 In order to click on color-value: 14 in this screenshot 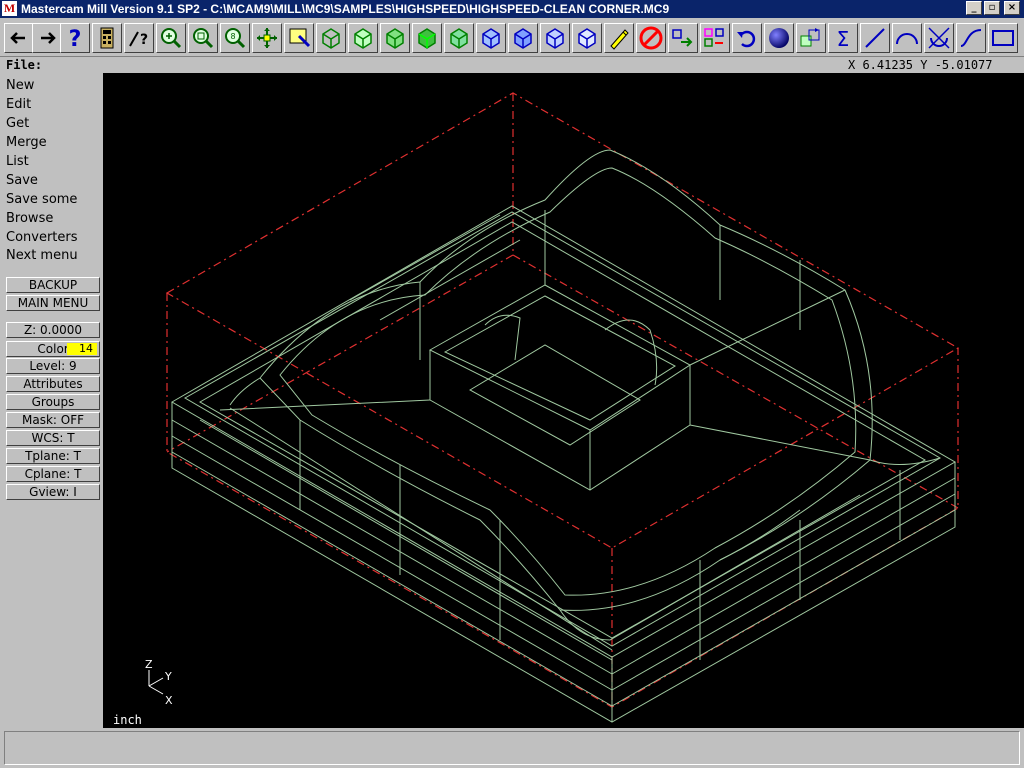, I will do `click(82, 349)`.